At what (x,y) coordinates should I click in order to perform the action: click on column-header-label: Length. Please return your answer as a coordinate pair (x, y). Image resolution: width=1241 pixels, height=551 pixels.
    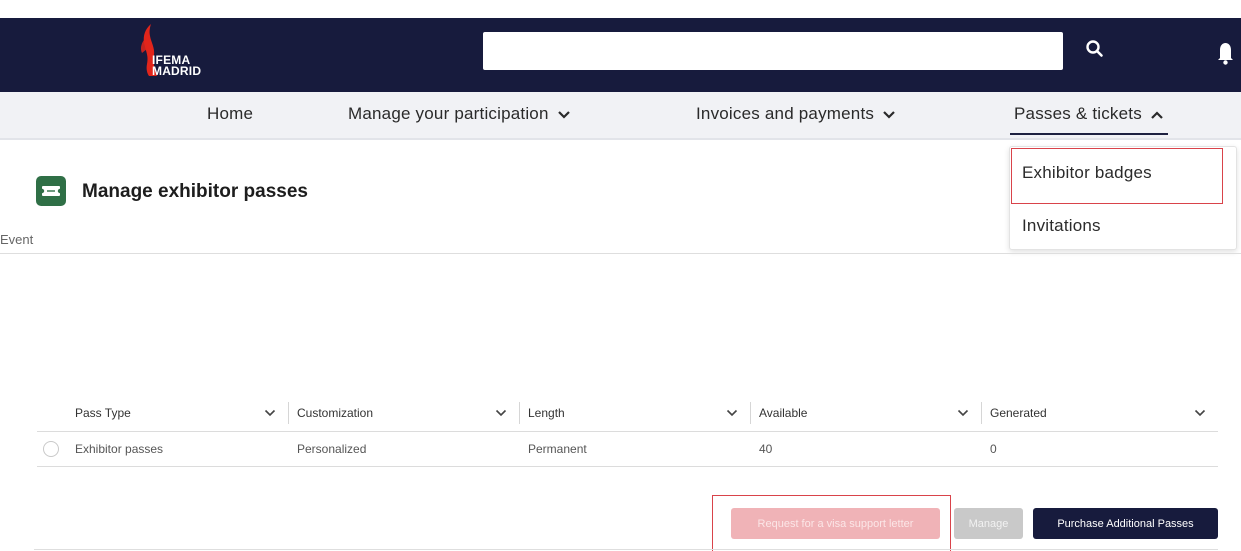
    Looking at the image, I should click on (546, 413).